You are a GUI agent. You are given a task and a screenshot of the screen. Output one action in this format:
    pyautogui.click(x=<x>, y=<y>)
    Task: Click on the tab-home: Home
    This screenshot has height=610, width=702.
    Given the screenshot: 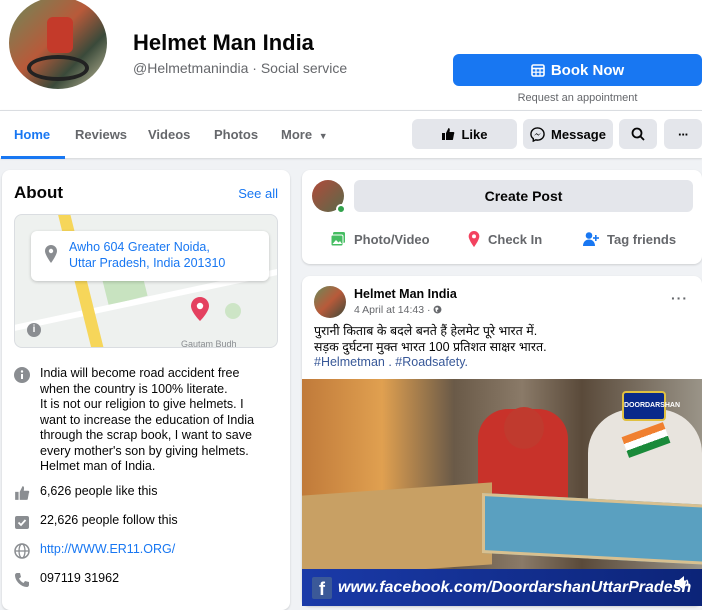 What is the action you would take?
    pyautogui.click(x=33, y=135)
    